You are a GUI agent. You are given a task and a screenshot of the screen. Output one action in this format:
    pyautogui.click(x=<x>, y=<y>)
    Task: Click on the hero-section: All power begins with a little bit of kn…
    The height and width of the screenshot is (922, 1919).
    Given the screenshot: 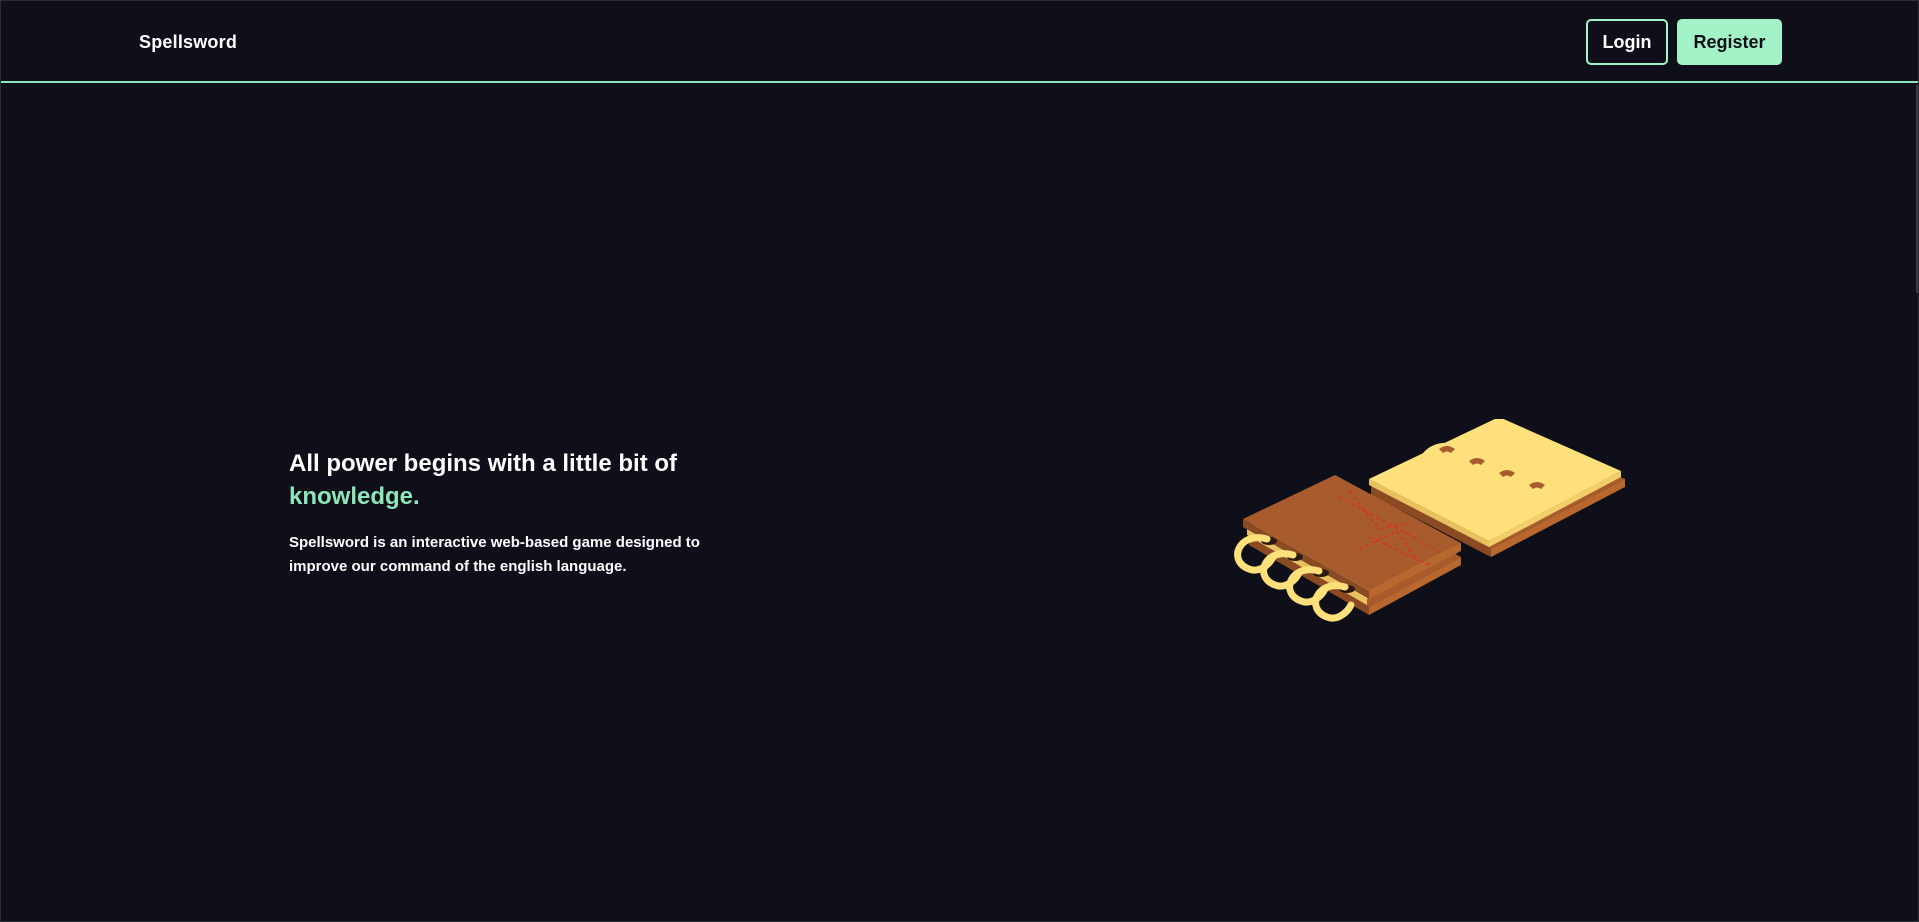 What is the action you would take?
    pyautogui.click(x=524, y=513)
    